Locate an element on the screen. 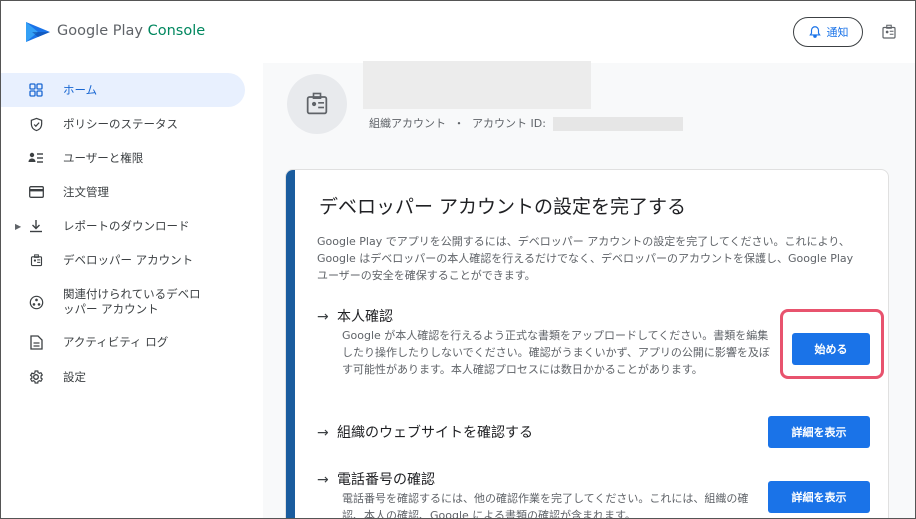 This screenshot has width=916, height=519. account-type: 組織アカウント is located at coordinates (407, 123).